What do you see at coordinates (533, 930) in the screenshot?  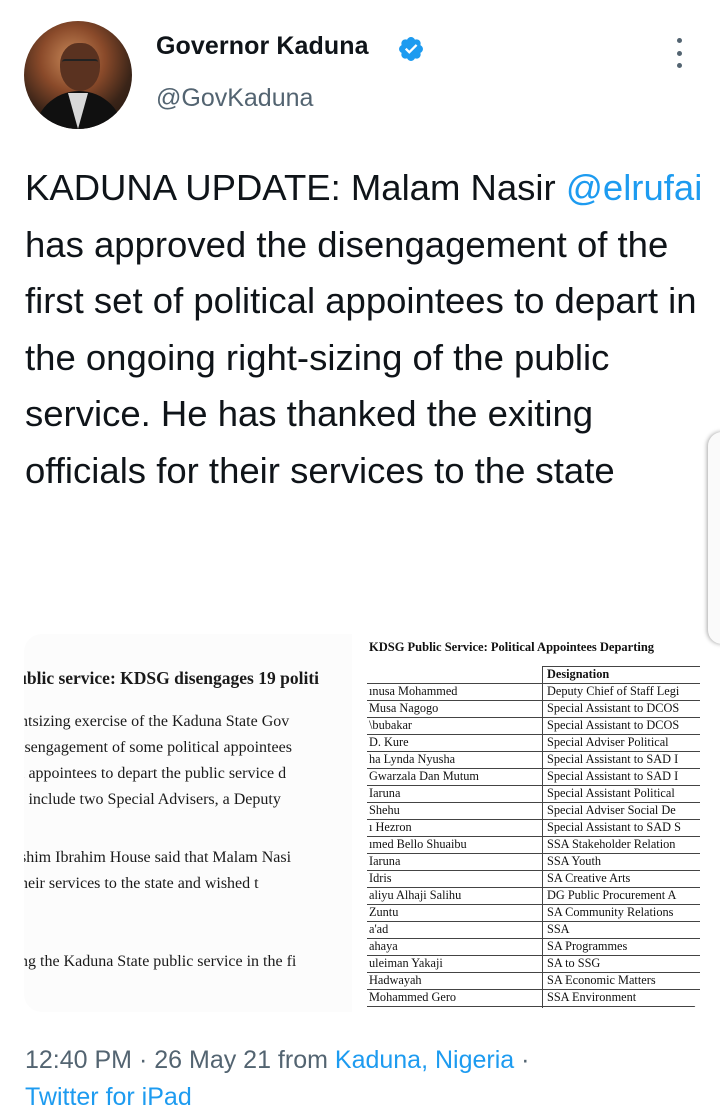 I see `table-row: a'ad SSA` at bounding box center [533, 930].